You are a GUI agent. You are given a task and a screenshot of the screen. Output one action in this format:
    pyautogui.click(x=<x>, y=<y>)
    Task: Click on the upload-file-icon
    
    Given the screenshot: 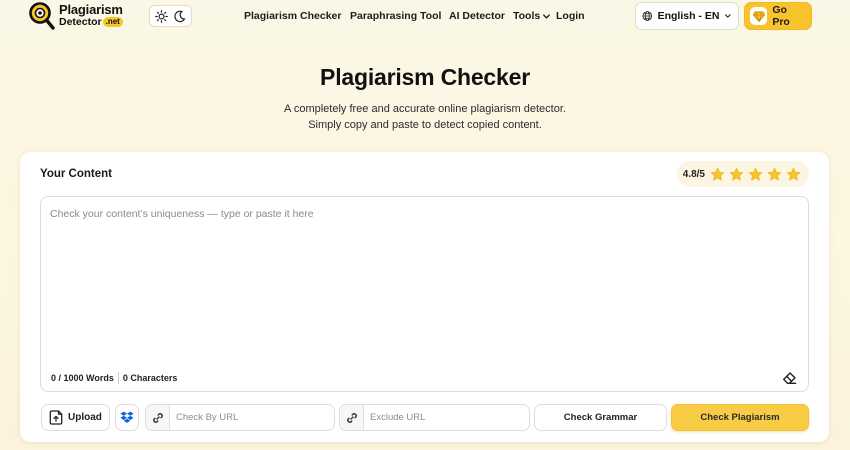 What is the action you would take?
    pyautogui.click(x=56, y=417)
    